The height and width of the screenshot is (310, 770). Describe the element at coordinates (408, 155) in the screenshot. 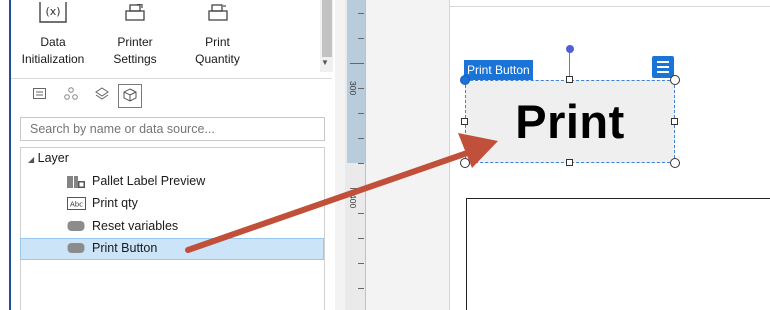

I see `canvas-margin` at that location.